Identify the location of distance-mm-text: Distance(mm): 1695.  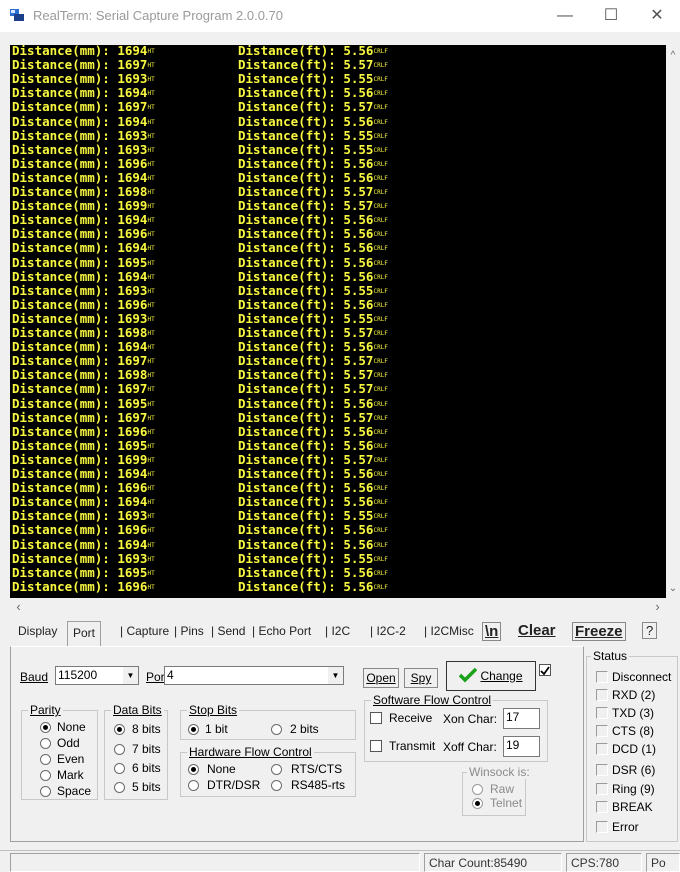
(80, 403).